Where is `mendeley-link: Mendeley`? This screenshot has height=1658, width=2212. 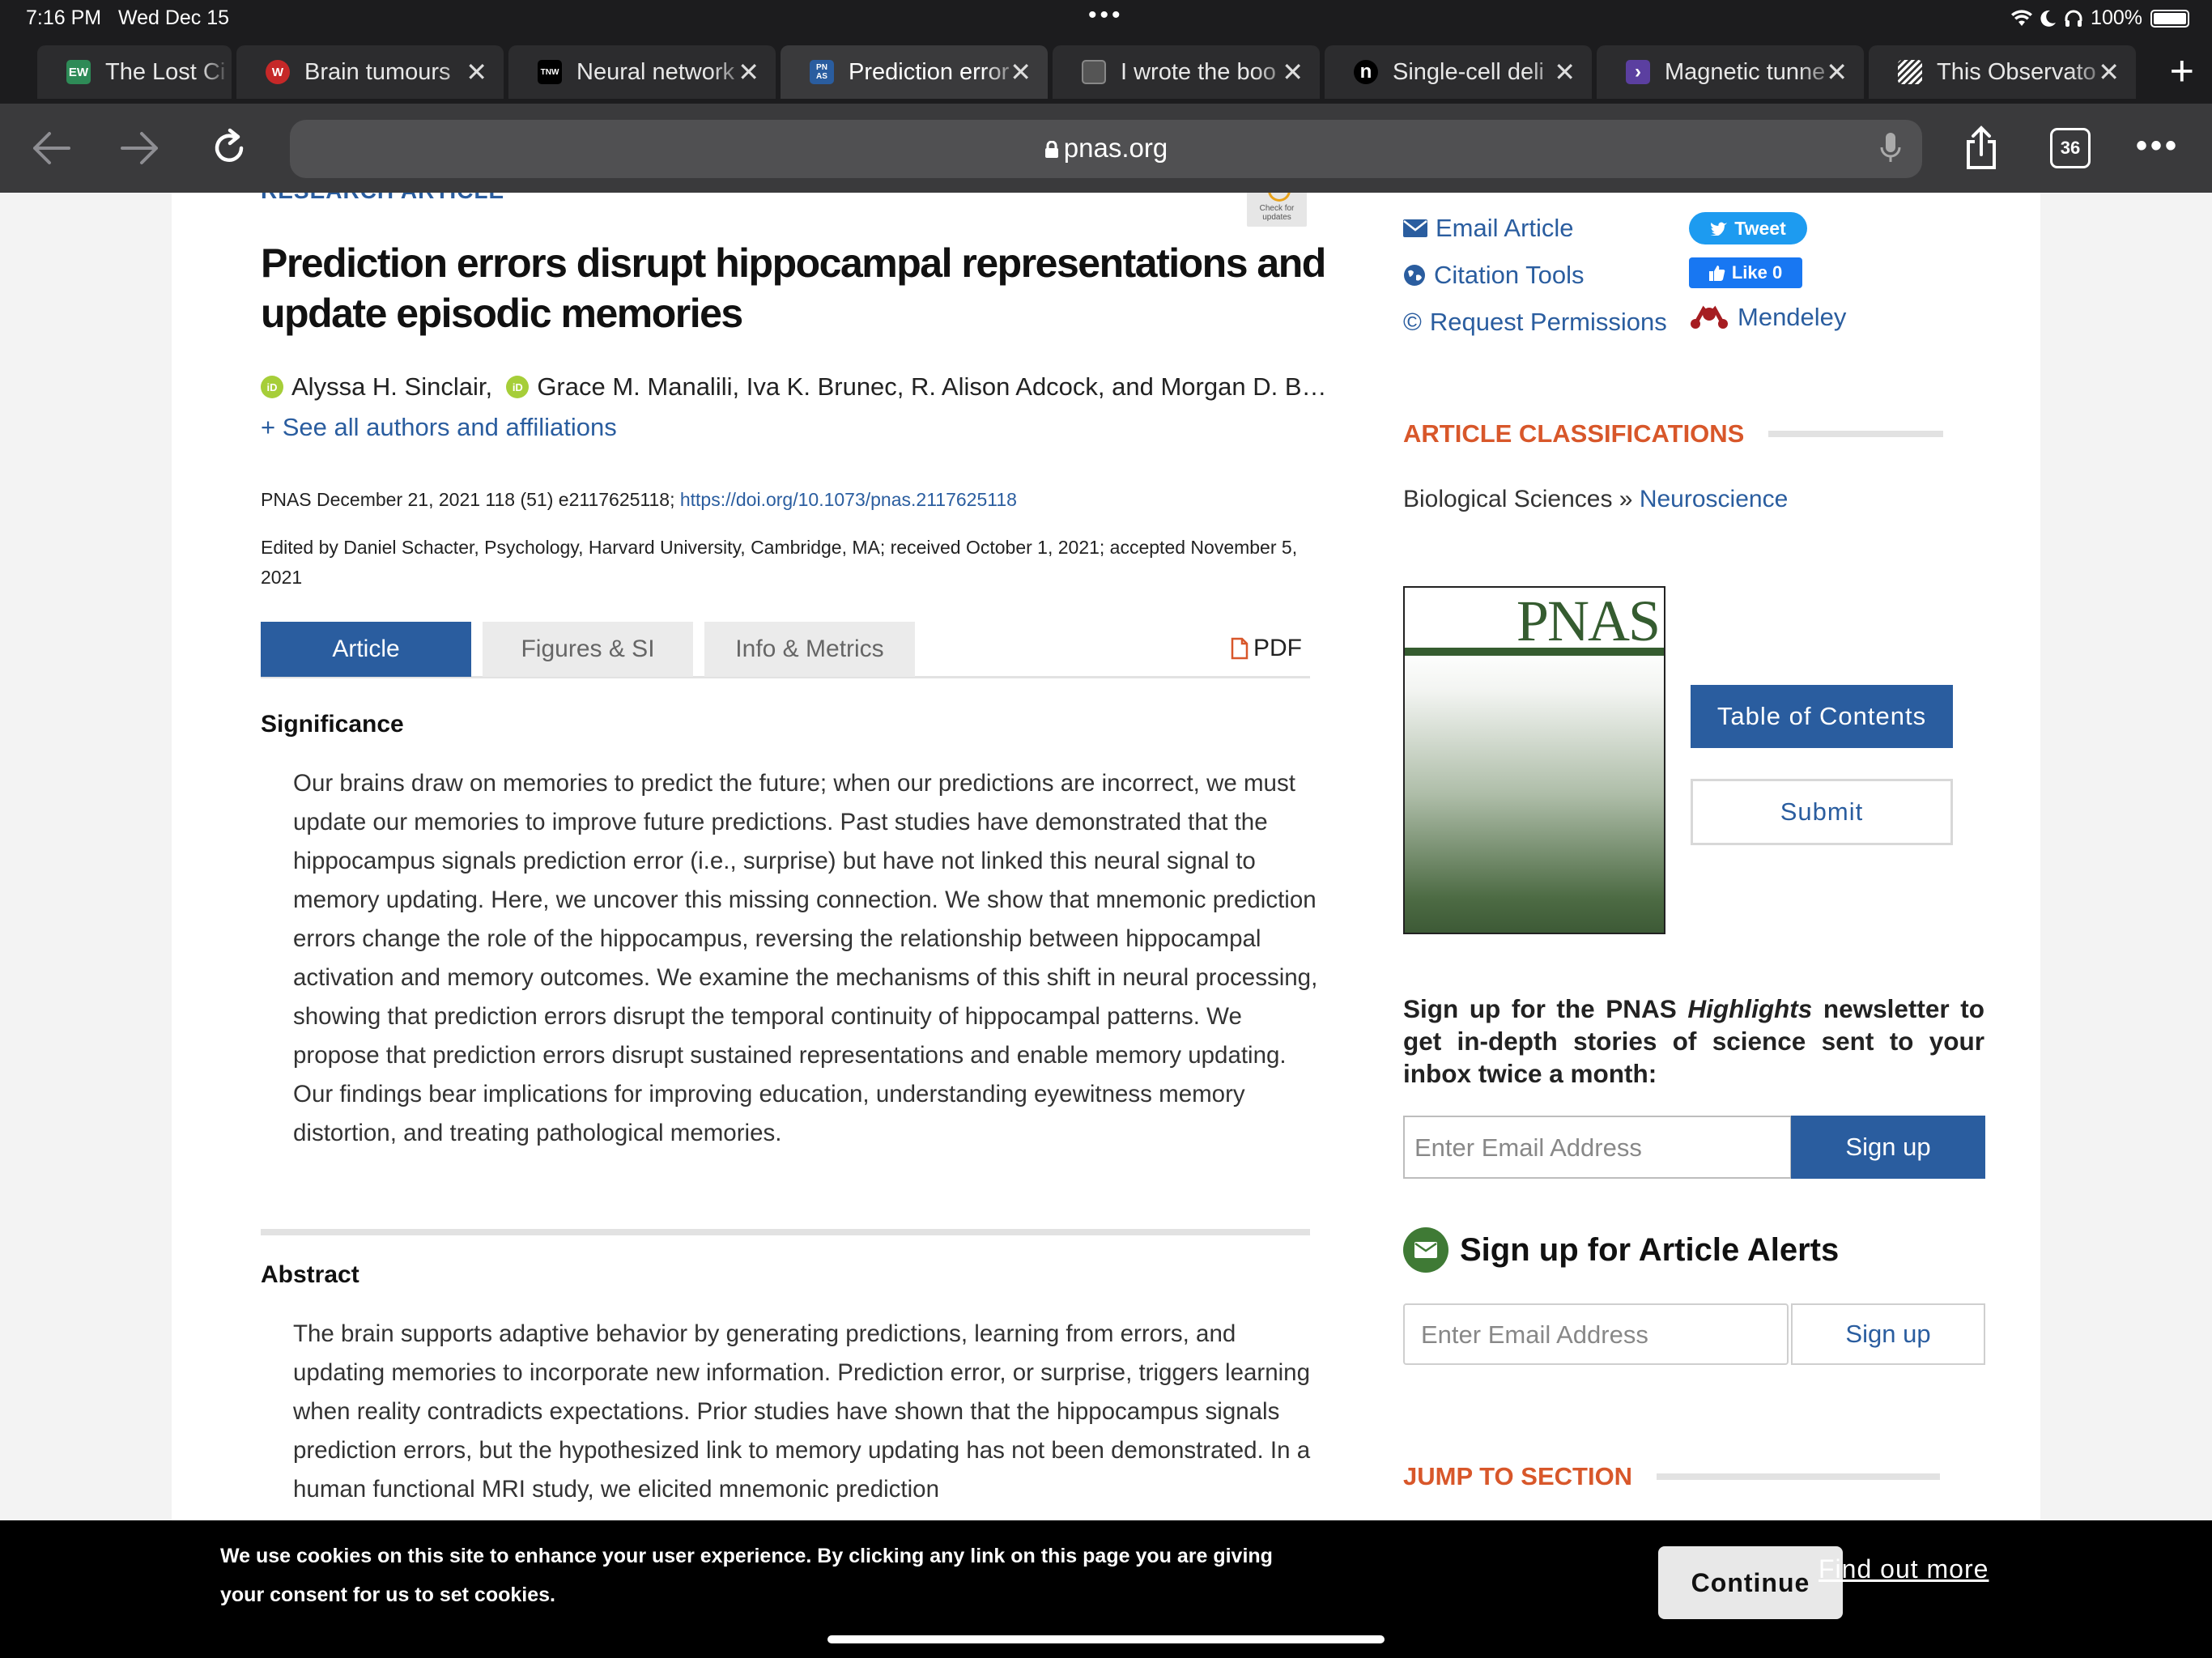 mendeley-link: Mendeley is located at coordinates (1767, 317).